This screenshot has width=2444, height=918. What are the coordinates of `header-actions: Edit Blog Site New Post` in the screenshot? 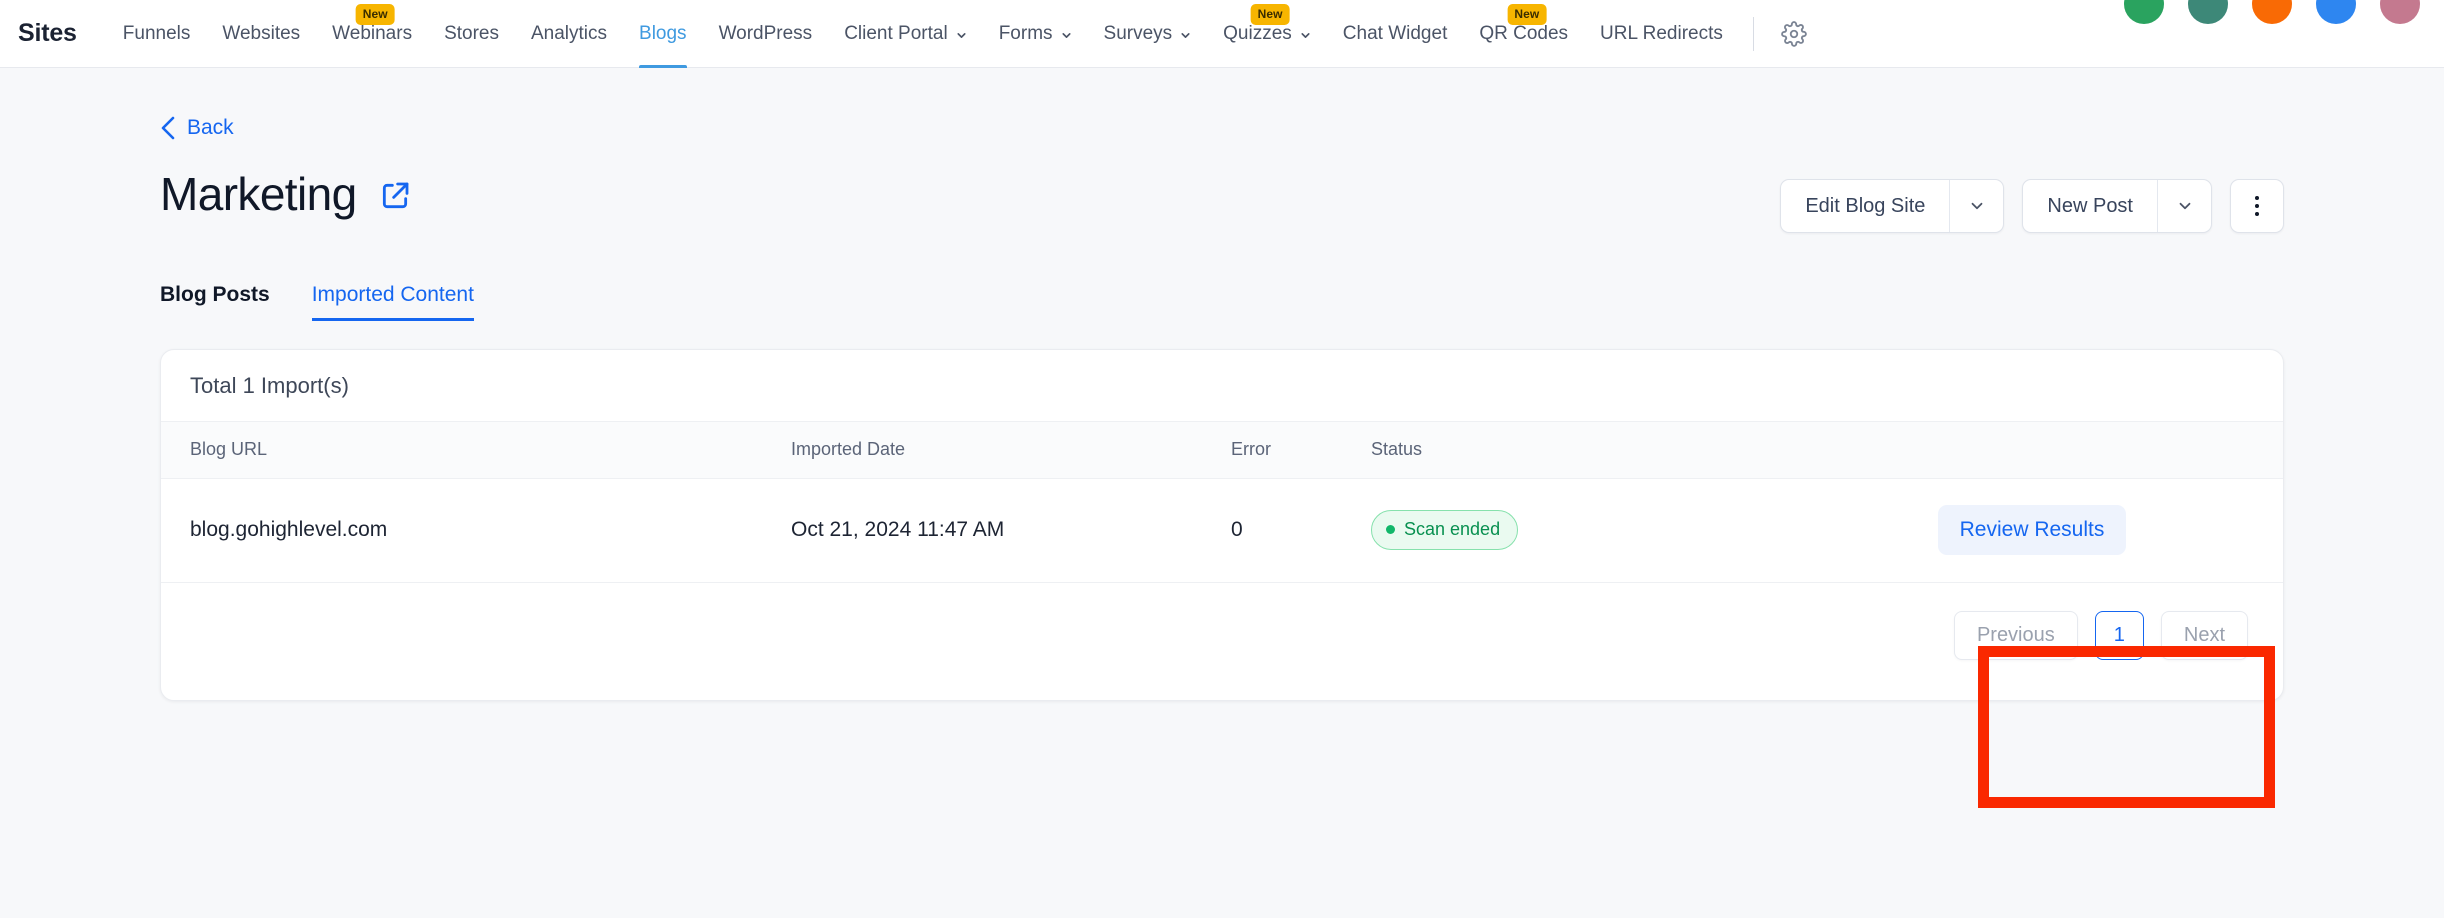 It's located at (2032, 206).